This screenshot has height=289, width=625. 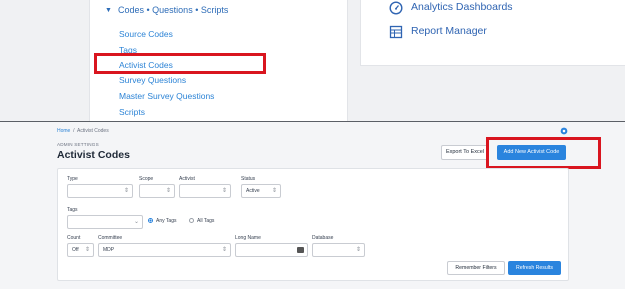 What do you see at coordinates (173, 10) in the screenshot?
I see `codes-menu-header-label: Codes • Questions • Scripts` at bounding box center [173, 10].